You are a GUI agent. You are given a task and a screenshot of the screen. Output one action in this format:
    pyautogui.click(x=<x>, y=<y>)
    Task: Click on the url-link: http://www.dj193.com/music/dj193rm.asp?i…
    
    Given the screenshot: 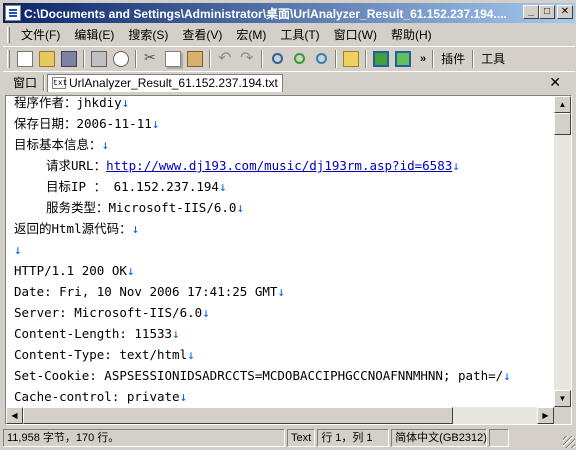 What is the action you would take?
    pyautogui.click(x=279, y=165)
    